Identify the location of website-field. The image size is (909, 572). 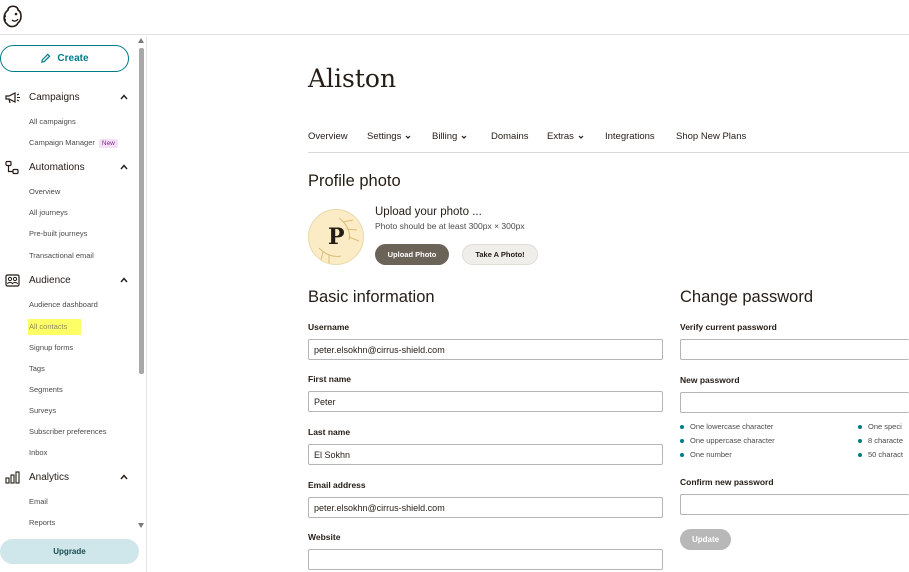
(485, 559).